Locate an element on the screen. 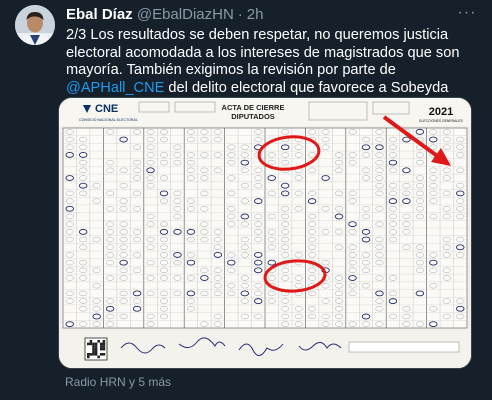  author-avatar is located at coordinates (35, 25).